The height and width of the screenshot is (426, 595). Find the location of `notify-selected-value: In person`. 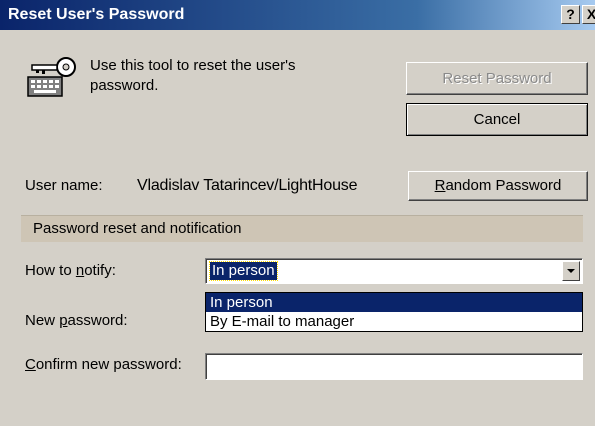

notify-selected-value: In person is located at coordinates (243, 271).